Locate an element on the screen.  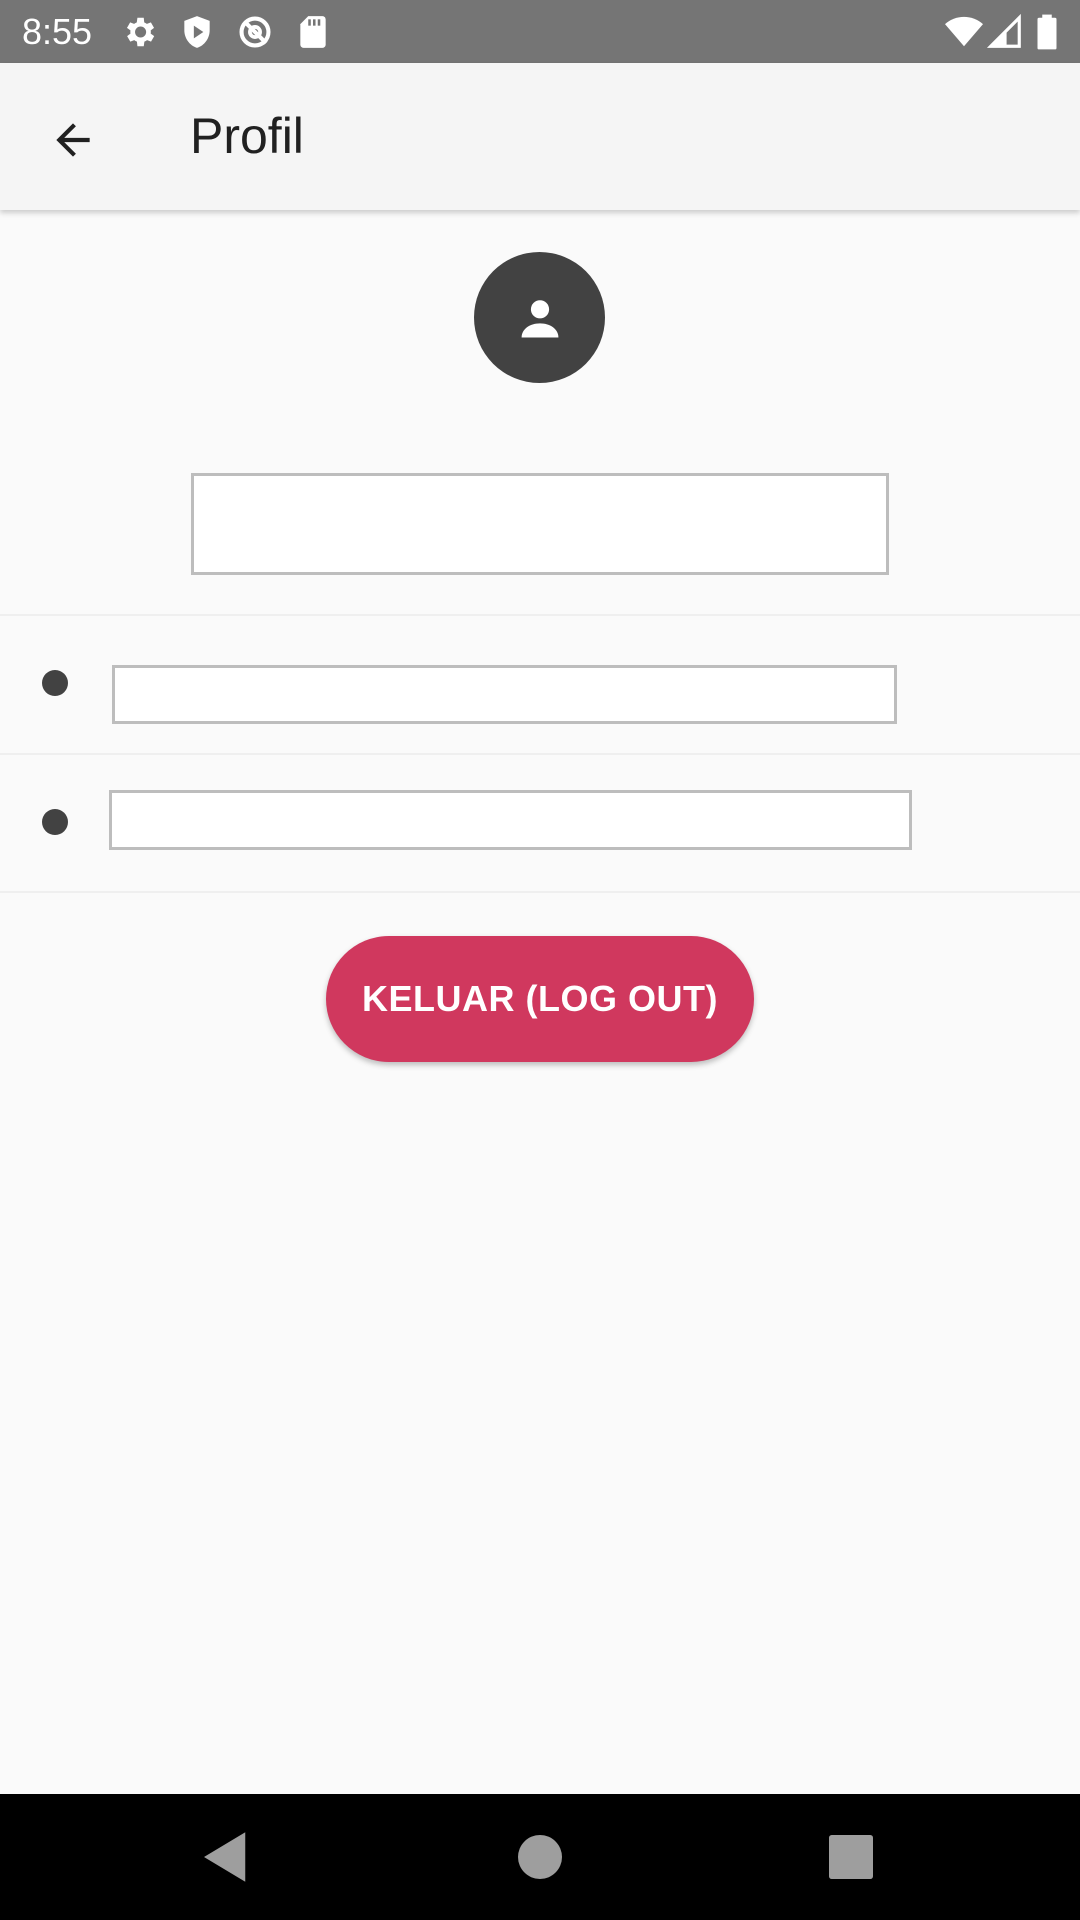
back-triangle-icon is located at coordinates (226, 1857).